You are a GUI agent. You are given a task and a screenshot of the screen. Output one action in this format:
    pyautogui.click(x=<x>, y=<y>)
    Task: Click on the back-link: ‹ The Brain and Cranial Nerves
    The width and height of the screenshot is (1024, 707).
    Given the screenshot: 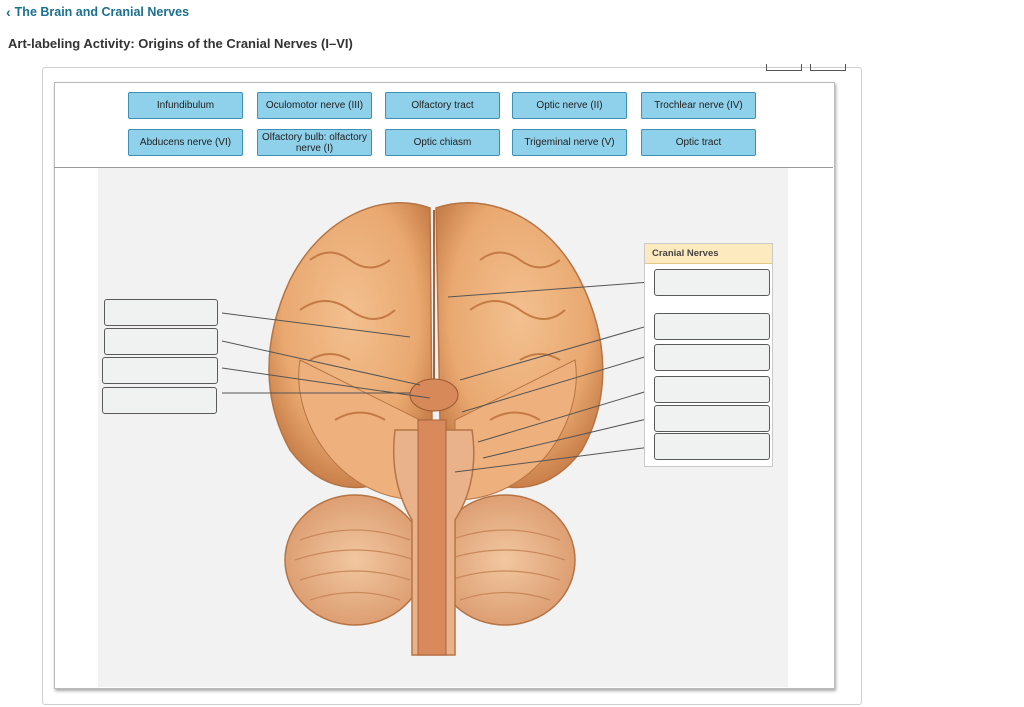 What is the action you would take?
    pyautogui.click(x=97, y=12)
    